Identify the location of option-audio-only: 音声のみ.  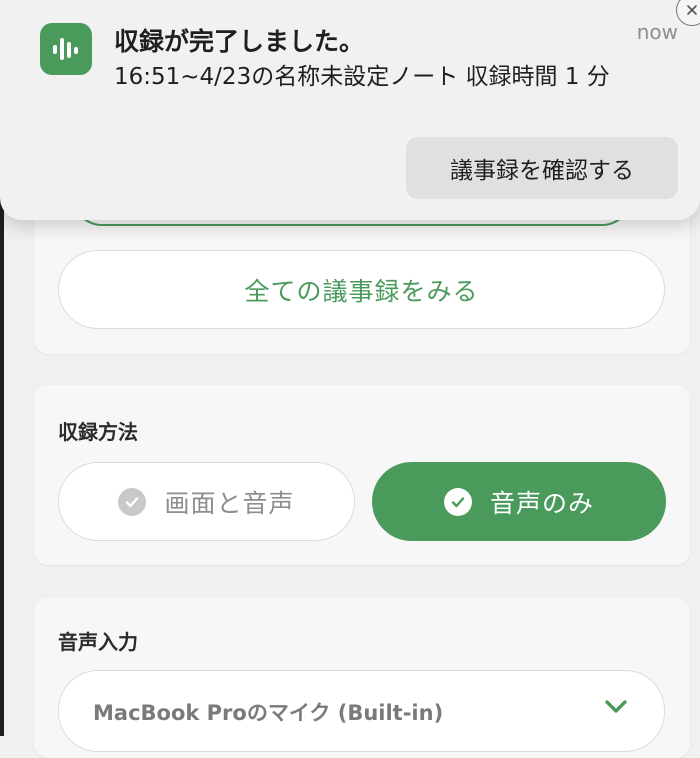
(519, 501).